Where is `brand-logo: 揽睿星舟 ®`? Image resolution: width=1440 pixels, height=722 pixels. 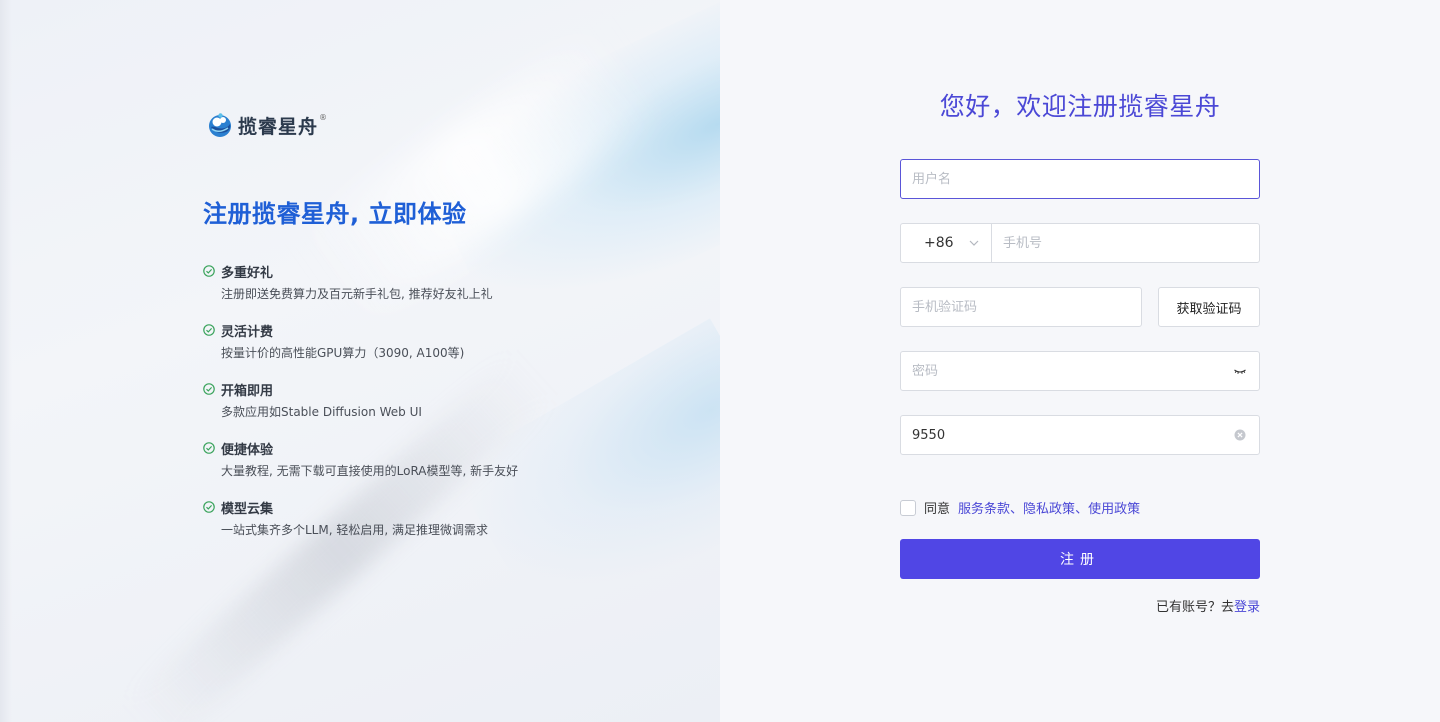
brand-logo: 揽睿星舟 ® is located at coordinates (266, 125).